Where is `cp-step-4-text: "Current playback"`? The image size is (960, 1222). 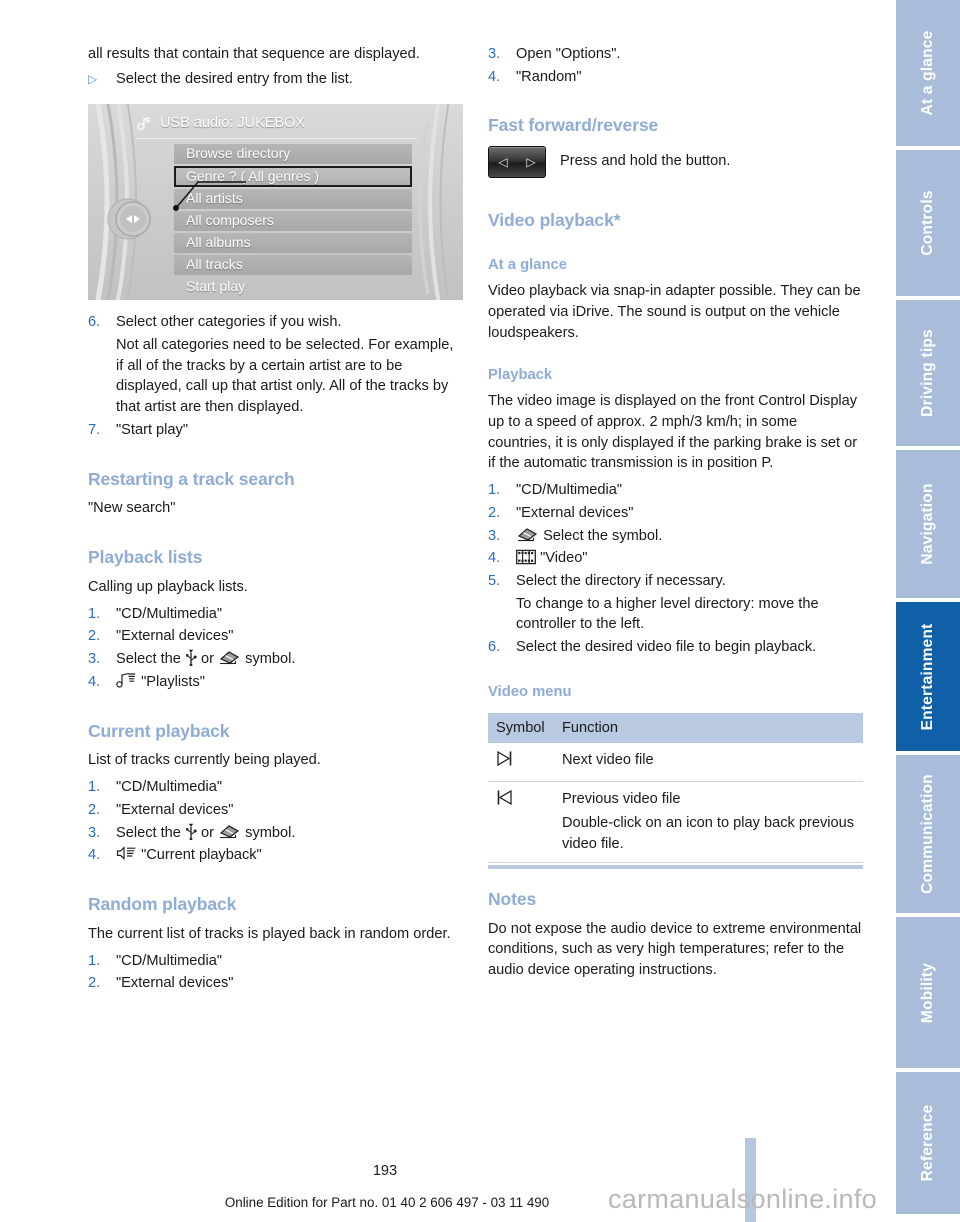 cp-step-4-text: "Current playback" is located at coordinates (201, 855).